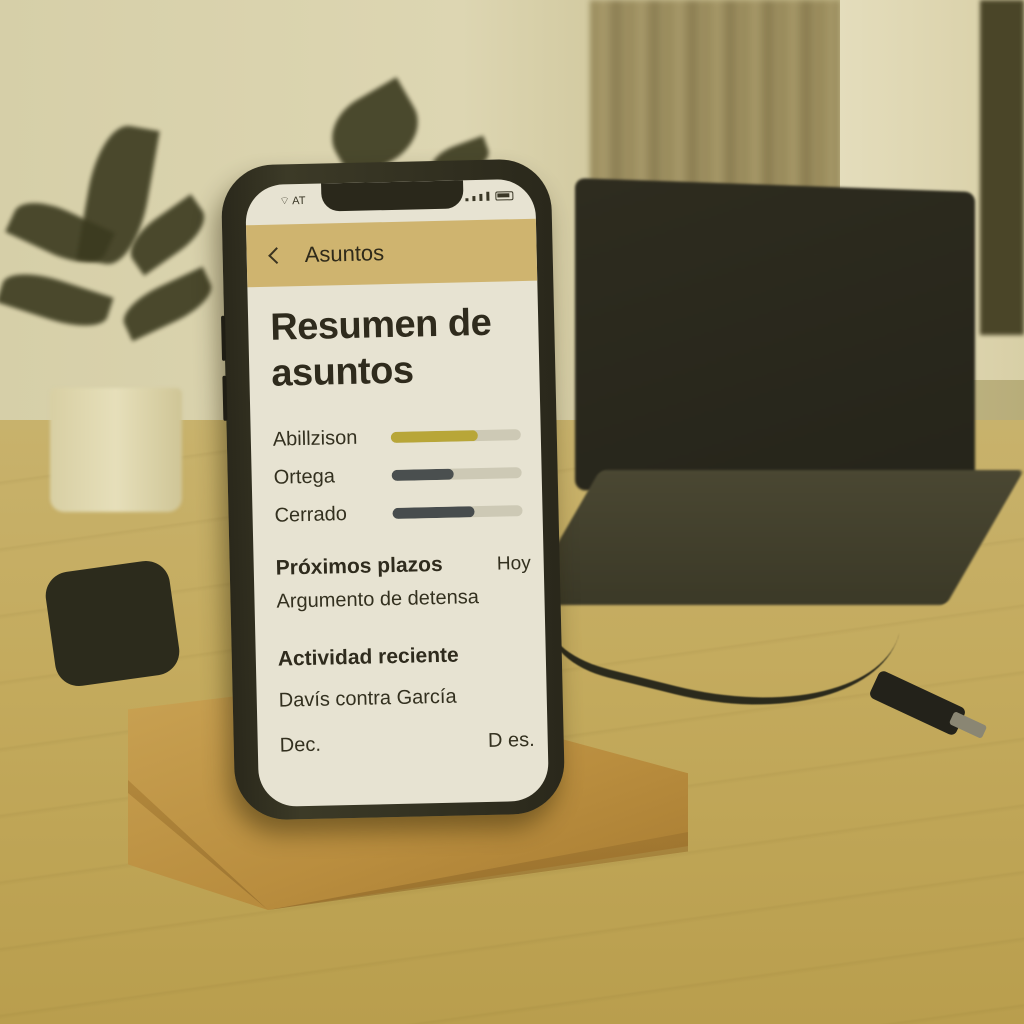 Image resolution: width=1024 pixels, height=1024 pixels. What do you see at coordinates (300, 745) in the screenshot?
I see `recent-meta-left: Dec.` at bounding box center [300, 745].